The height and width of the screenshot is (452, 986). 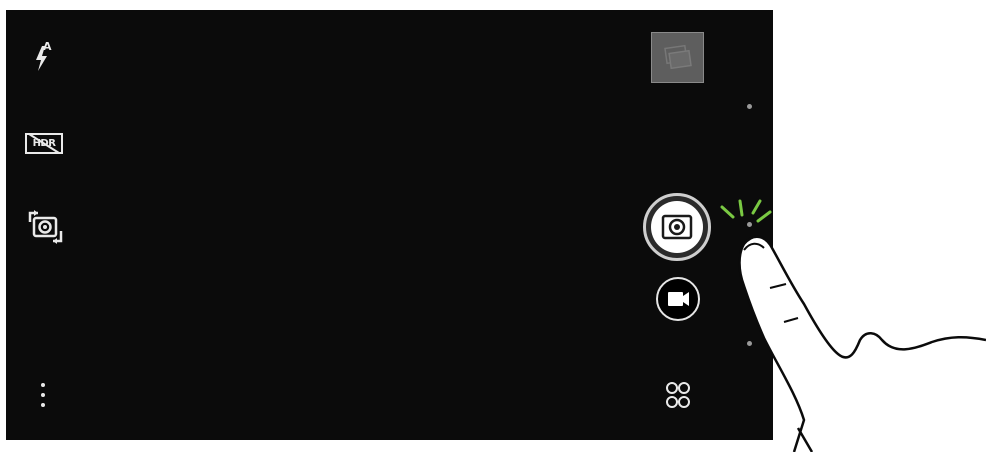 I want to click on shutter-face, so click(x=677, y=227).